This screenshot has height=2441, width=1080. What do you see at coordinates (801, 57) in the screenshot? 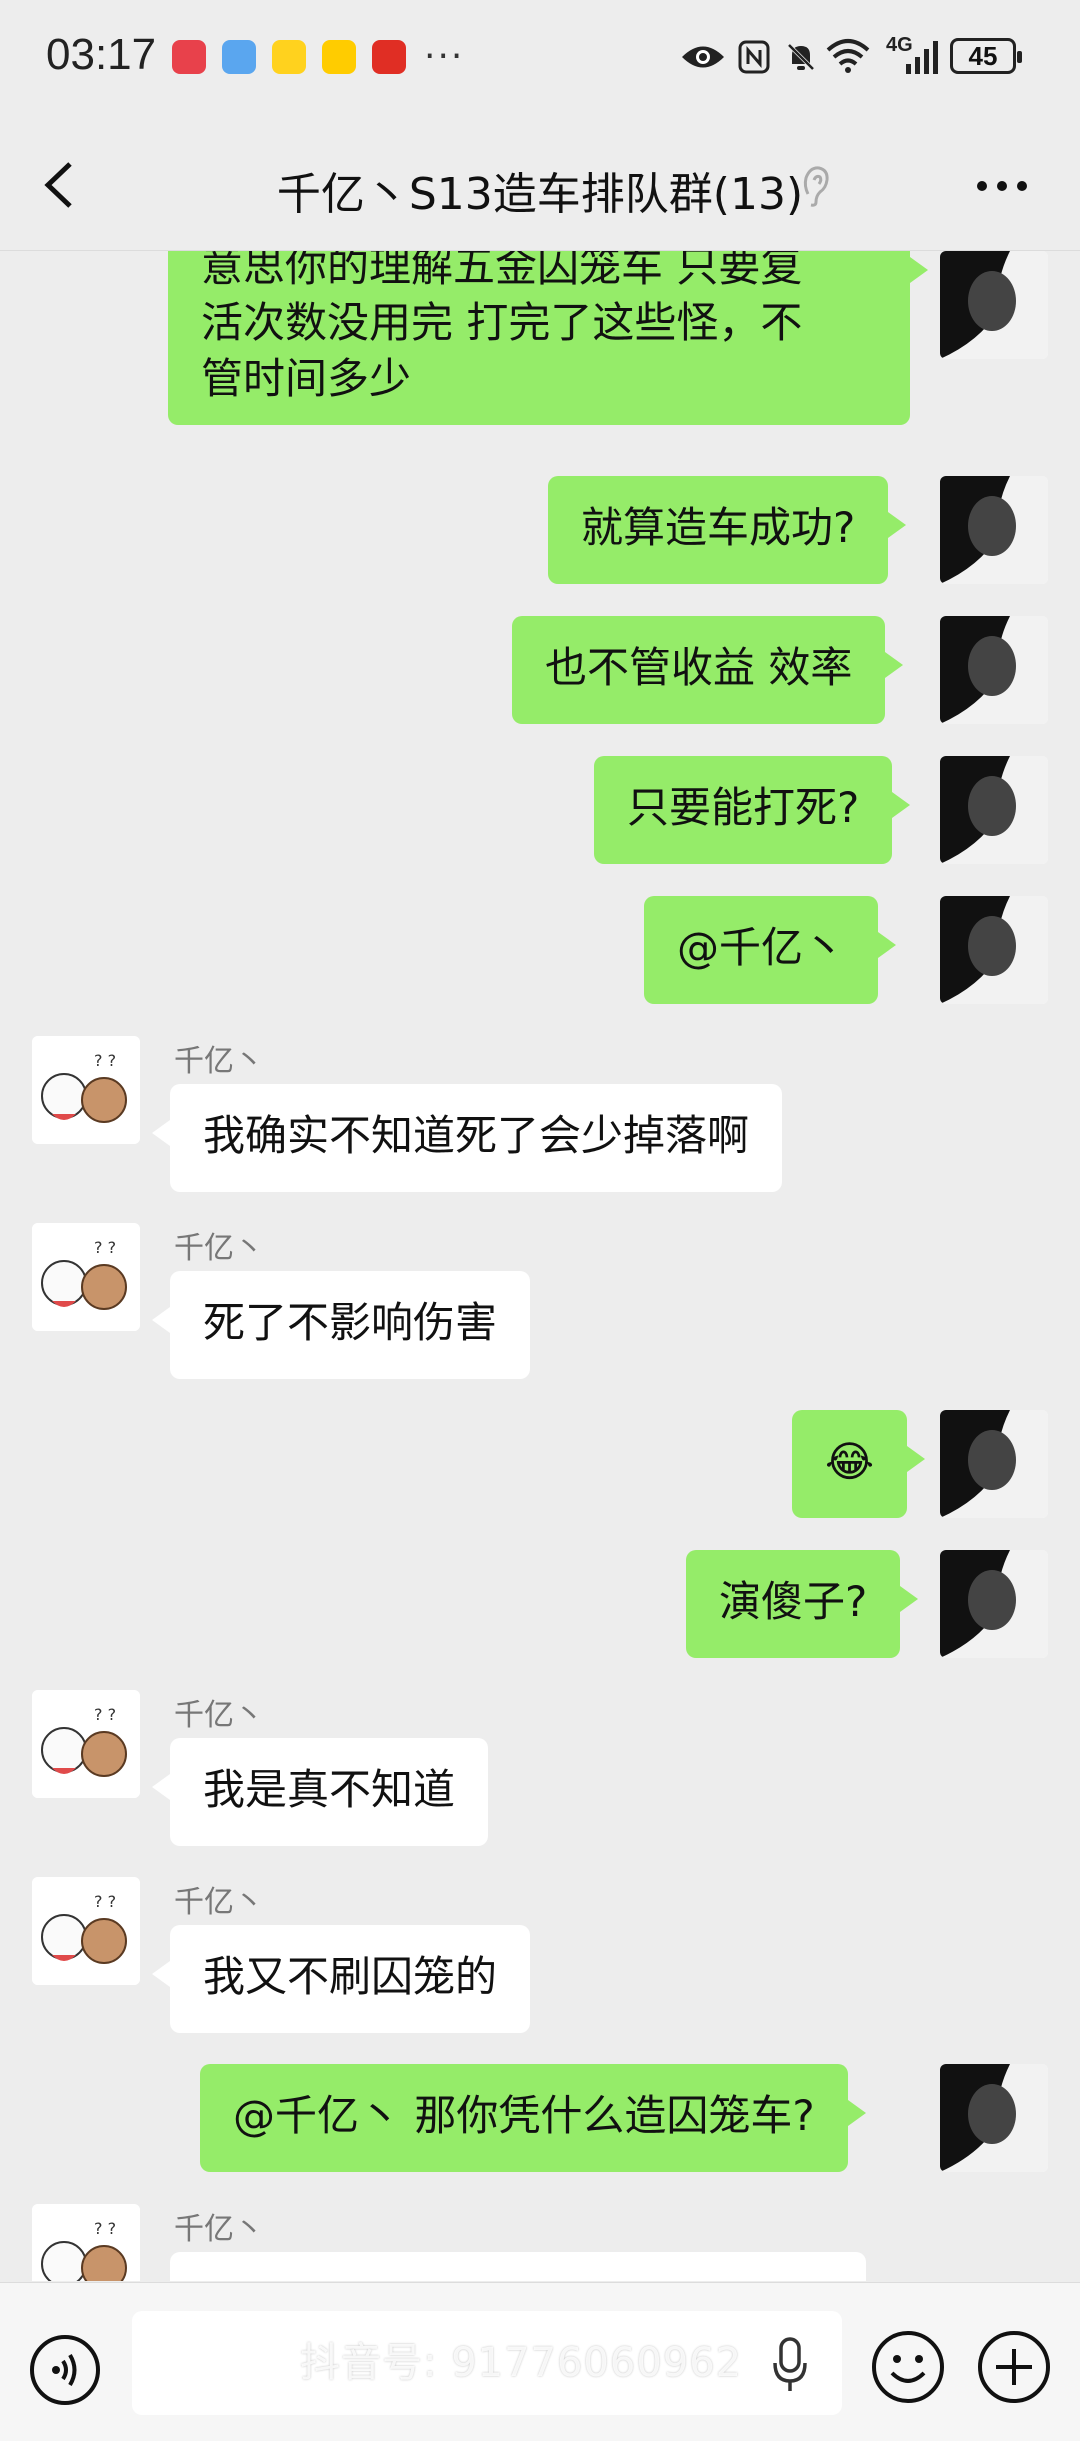
I see `mute-icon` at bounding box center [801, 57].